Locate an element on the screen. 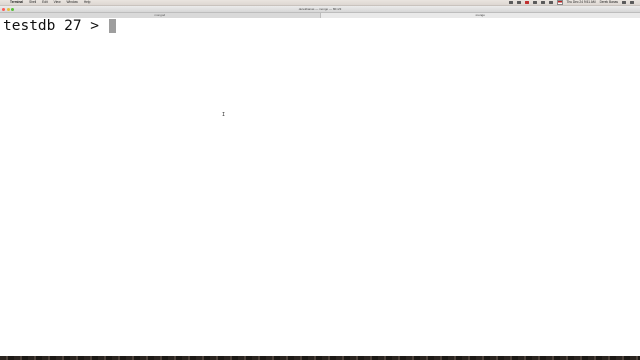 The width and height of the screenshot is (640, 360). record-icon is located at coordinates (518, 2).